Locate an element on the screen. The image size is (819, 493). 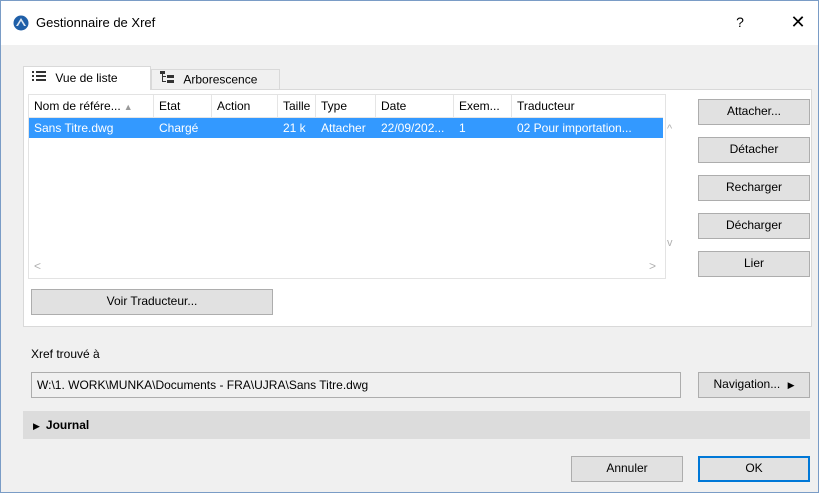
window-title: Gestionnaire de Xref is located at coordinates (96, 22).